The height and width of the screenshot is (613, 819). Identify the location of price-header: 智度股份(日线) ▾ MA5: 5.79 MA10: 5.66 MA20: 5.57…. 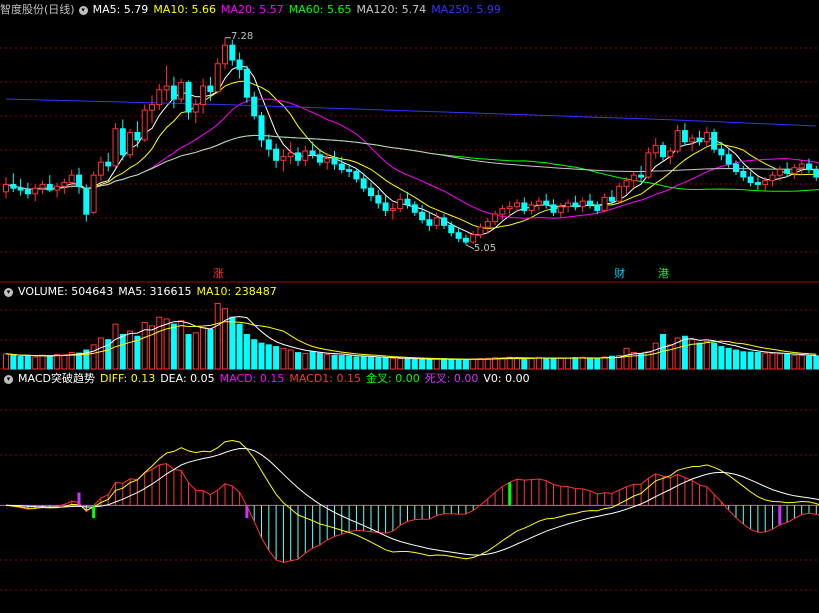
(255, 10).